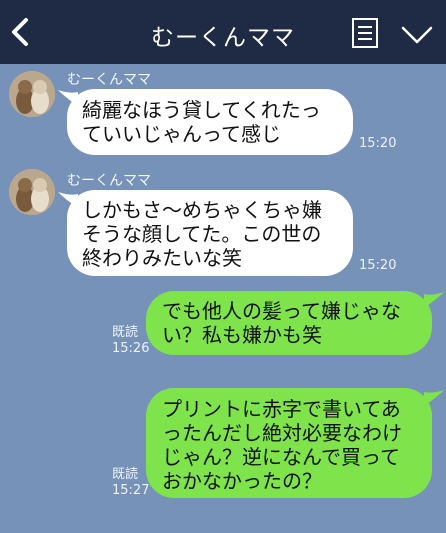 This screenshot has width=446, height=533. What do you see at coordinates (201, 122) in the screenshot?
I see `message-text: 綺麗なほう貸してくれたっ ていいじゃんって感じ` at bounding box center [201, 122].